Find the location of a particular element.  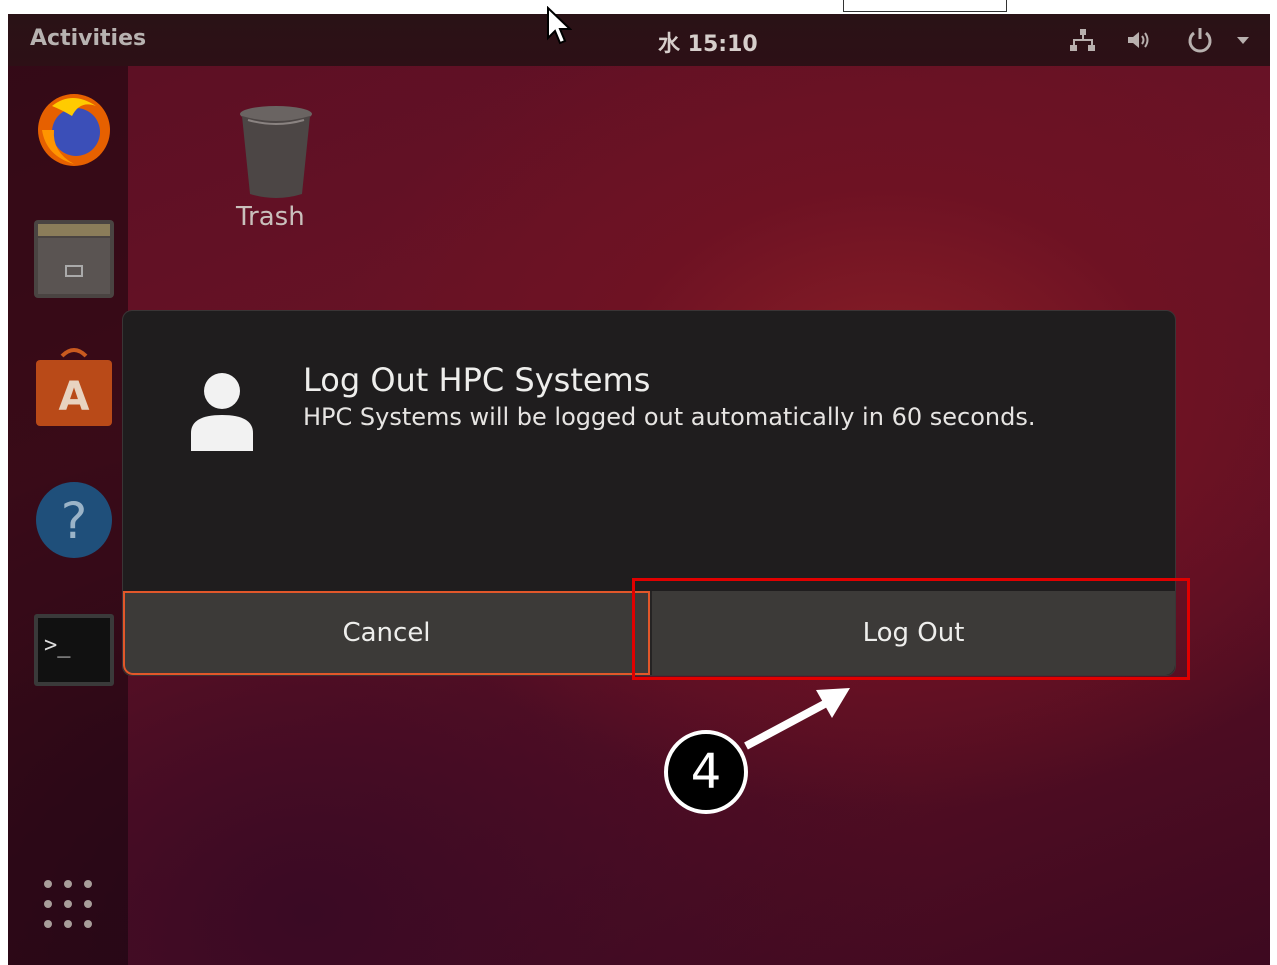

step-number-badge: 4 is located at coordinates (706, 772).